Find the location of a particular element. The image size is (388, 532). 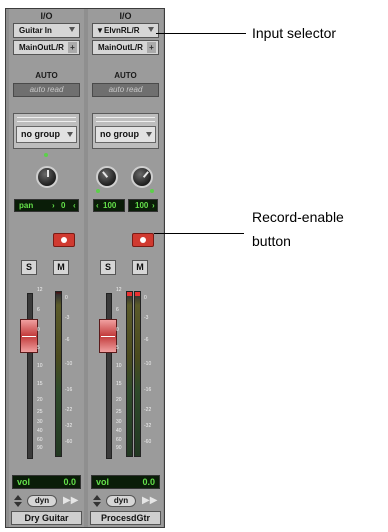

meter-tick: -10 is located at coordinates (69, 364).